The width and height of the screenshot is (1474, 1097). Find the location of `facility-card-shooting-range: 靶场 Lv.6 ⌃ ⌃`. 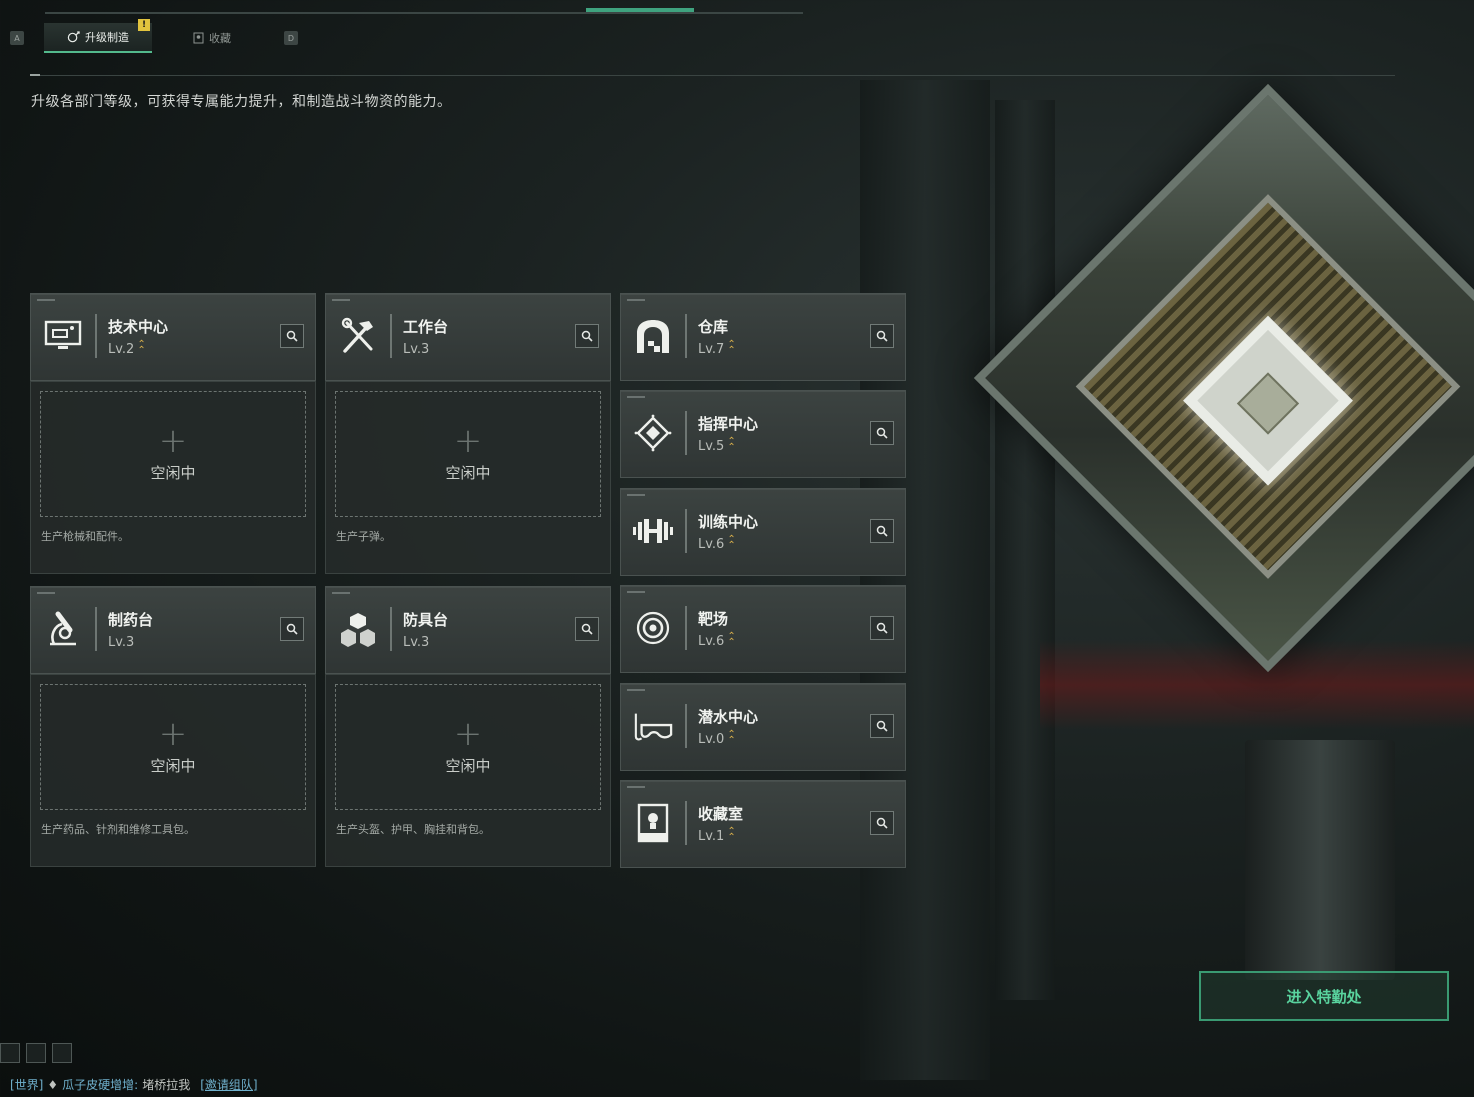

facility-card-shooting-range: 靶场 Lv.6 ⌃ ⌃ is located at coordinates (763, 629).